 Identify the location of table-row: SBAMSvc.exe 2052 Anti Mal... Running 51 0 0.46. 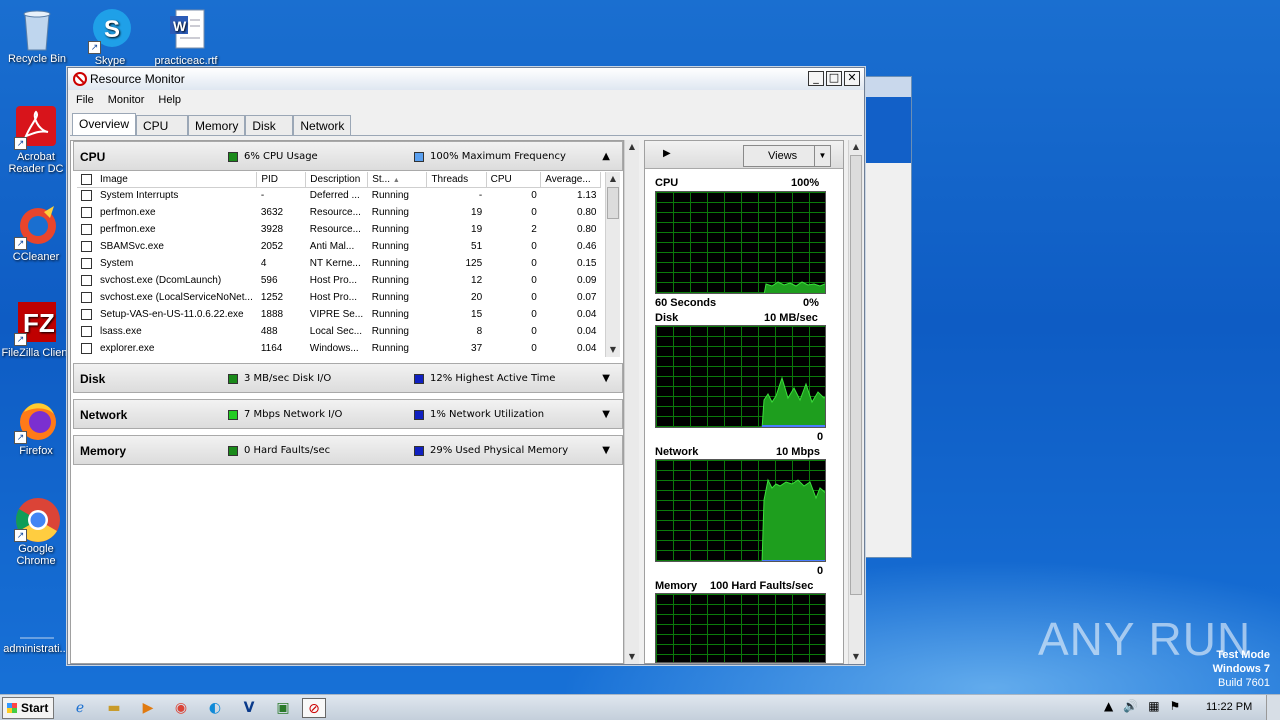
(339, 246).